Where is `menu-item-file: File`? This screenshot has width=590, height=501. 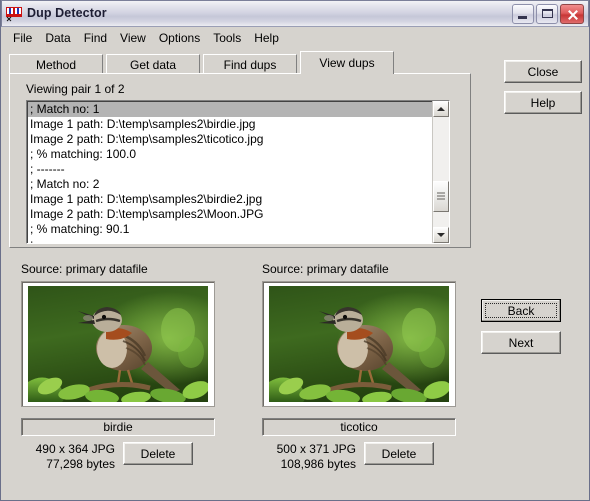
menu-item-file: File is located at coordinates (23, 38).